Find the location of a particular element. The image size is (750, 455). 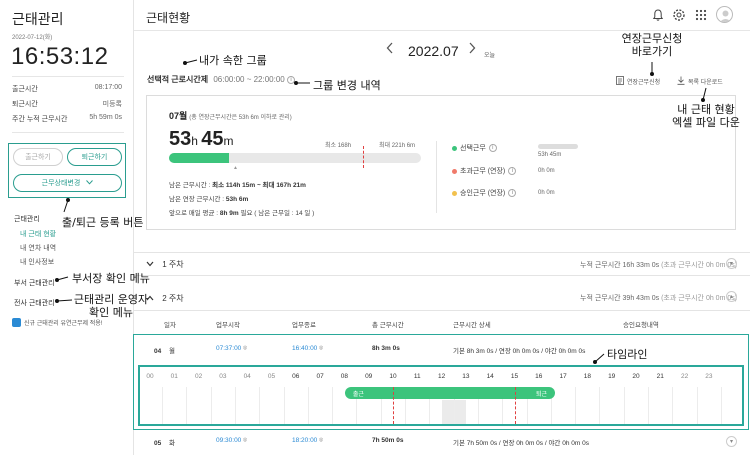

annotation-extend-shortcut: 연장근무신청 바로가기 is located at coordinates (652, 45).